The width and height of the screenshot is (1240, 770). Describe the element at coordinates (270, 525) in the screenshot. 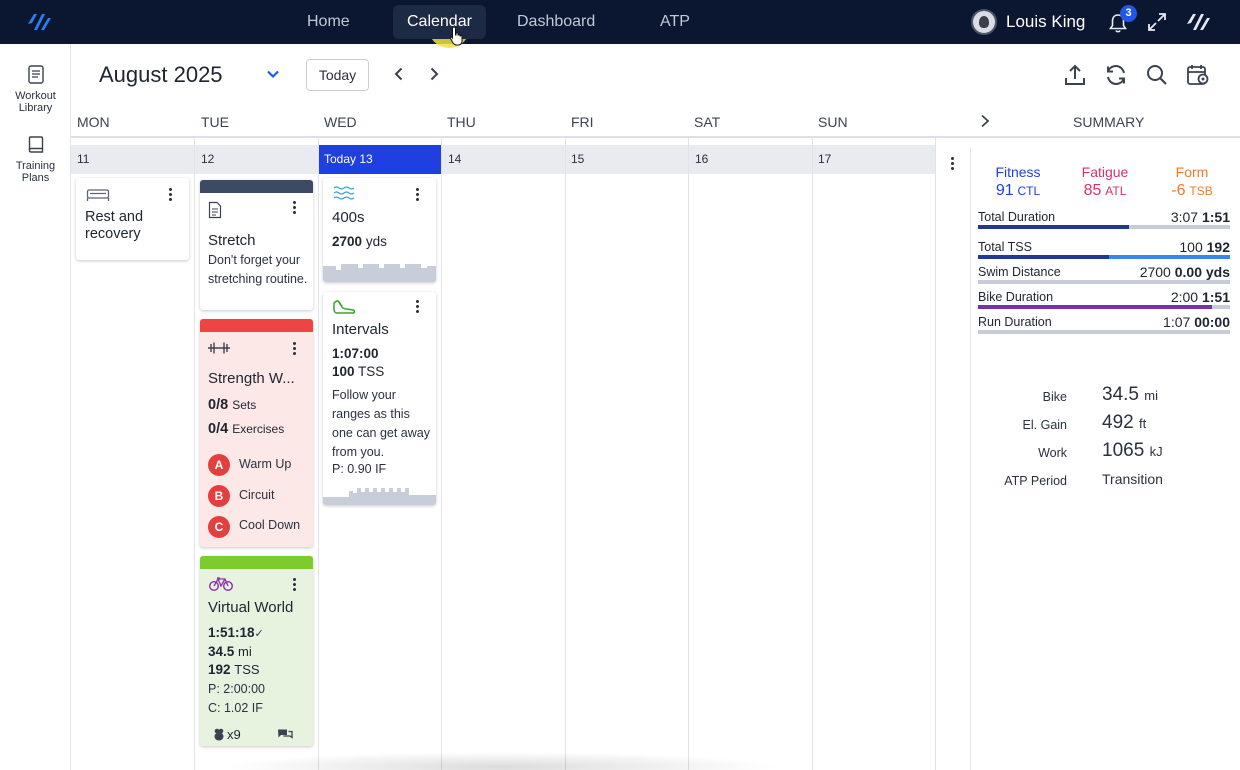

I see `block-name: Cool Down` at that location.